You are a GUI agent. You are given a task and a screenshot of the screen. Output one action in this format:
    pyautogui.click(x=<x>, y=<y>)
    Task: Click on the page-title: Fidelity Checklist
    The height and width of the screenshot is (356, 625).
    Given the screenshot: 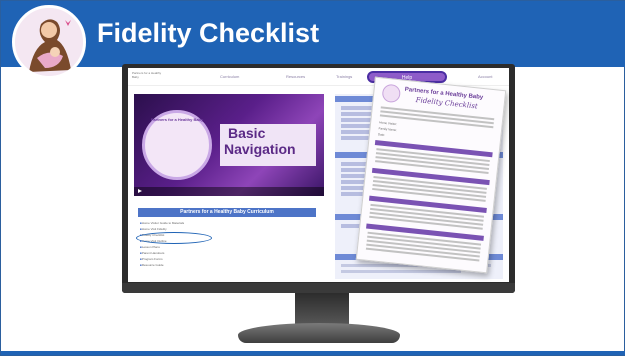 What is the action you would take?
    pyautogui.click(x=208, y=33)
    